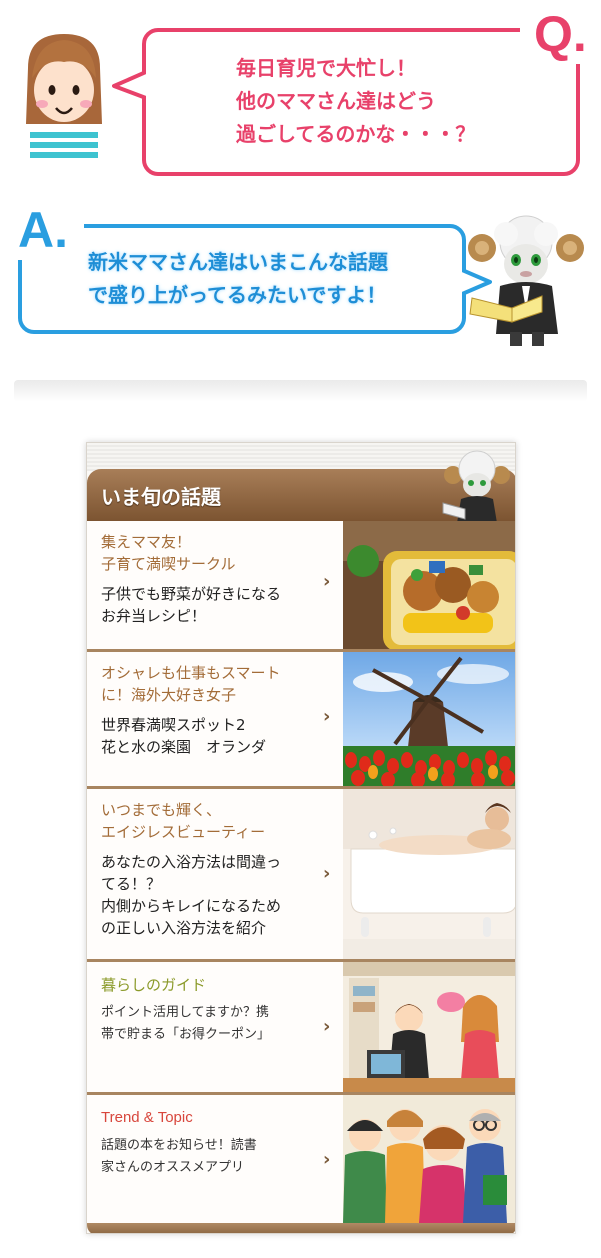  What do you see at coordinates (147, 1117) in the screenshot?
I see `topic-category: Trend & Topic` at bounding box center [147, 1117].